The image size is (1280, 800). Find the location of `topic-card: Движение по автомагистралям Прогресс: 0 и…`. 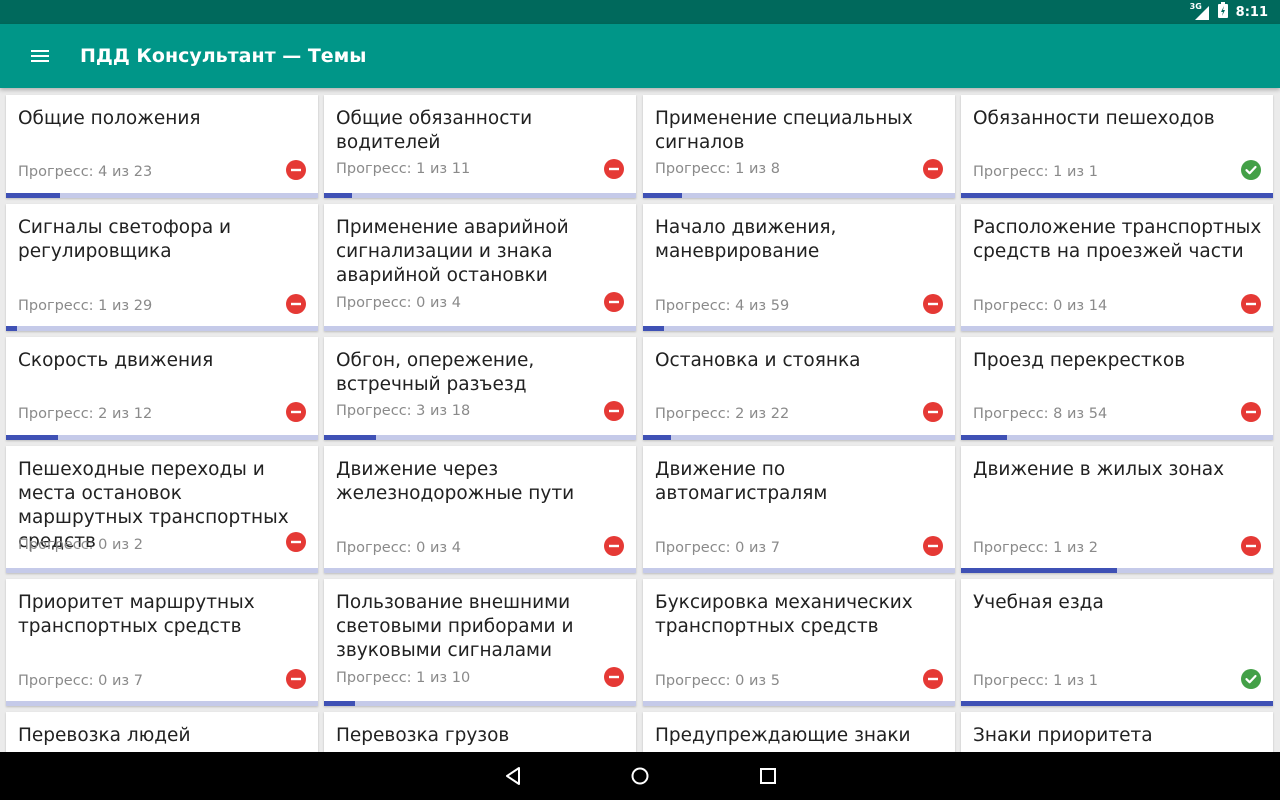

topic-card: Движение по автомагистралям Прогресс: 0 и… is located at coordinates (799, 509).